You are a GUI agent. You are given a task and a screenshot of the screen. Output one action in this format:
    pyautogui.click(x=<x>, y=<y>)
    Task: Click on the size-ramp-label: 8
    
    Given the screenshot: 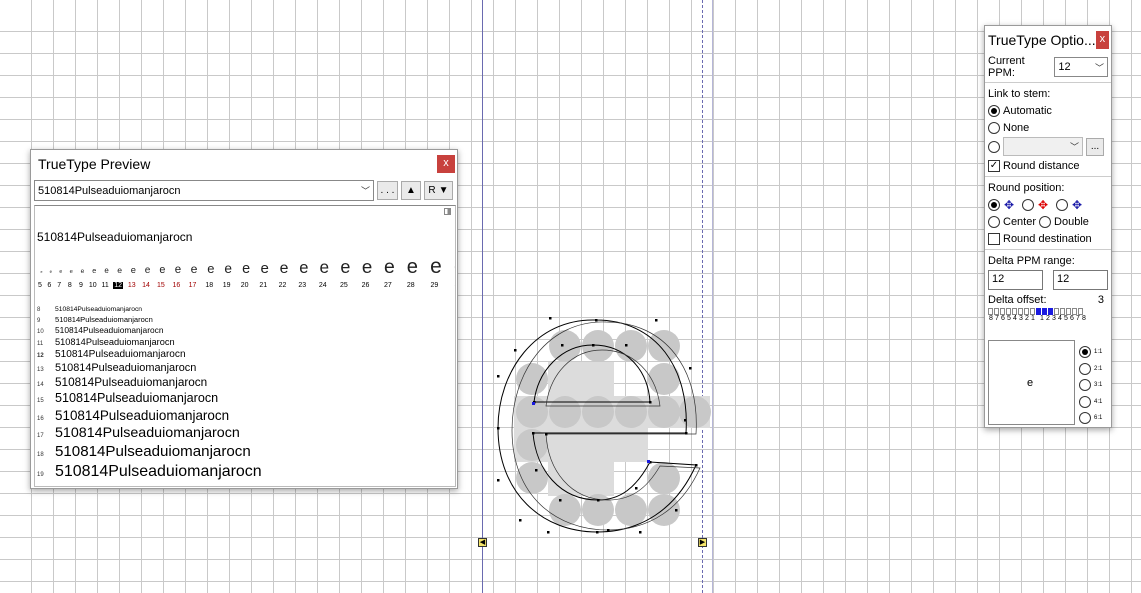 What is the action you would take?
    pyautogui.click(x=70, y=285)
    